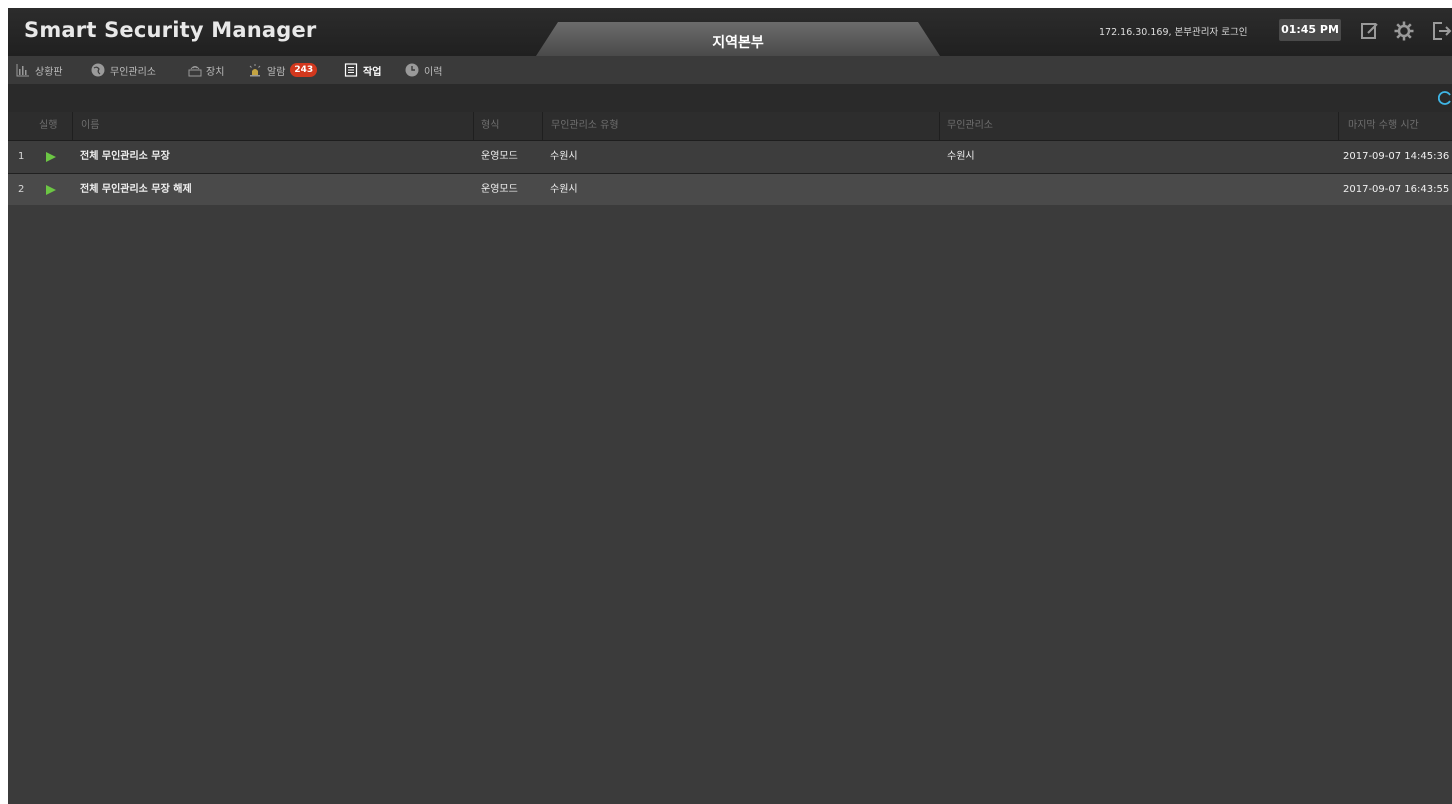 This screenshot has width=1452, height=804. Describe the element at coordinates (1310, 30) in the screenshot. I see `clock: 01:45 PM` at that location.